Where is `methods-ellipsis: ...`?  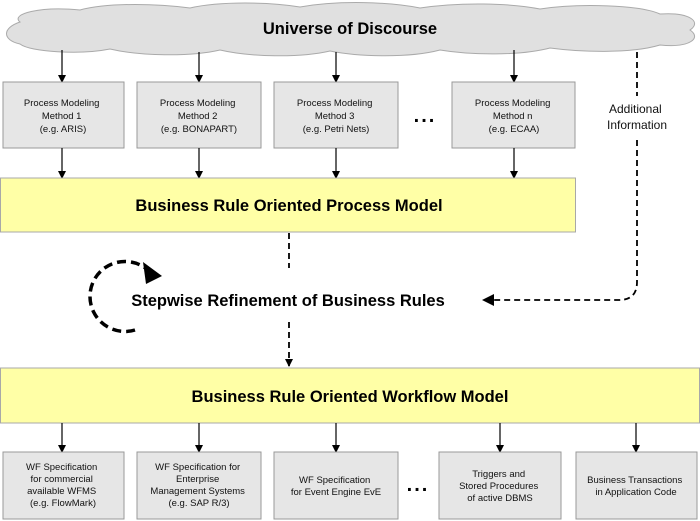 methods-ellipsis: ... is located at coordinates (425, 116).